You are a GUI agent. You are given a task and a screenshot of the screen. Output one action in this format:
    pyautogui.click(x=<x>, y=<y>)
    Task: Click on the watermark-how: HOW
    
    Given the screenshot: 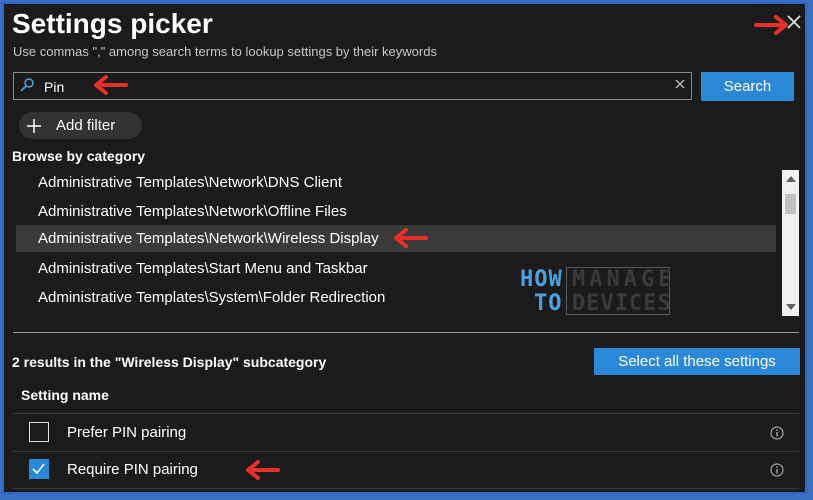 What is the action you would take?
    pyautogui.click(x=541, y=279)
    